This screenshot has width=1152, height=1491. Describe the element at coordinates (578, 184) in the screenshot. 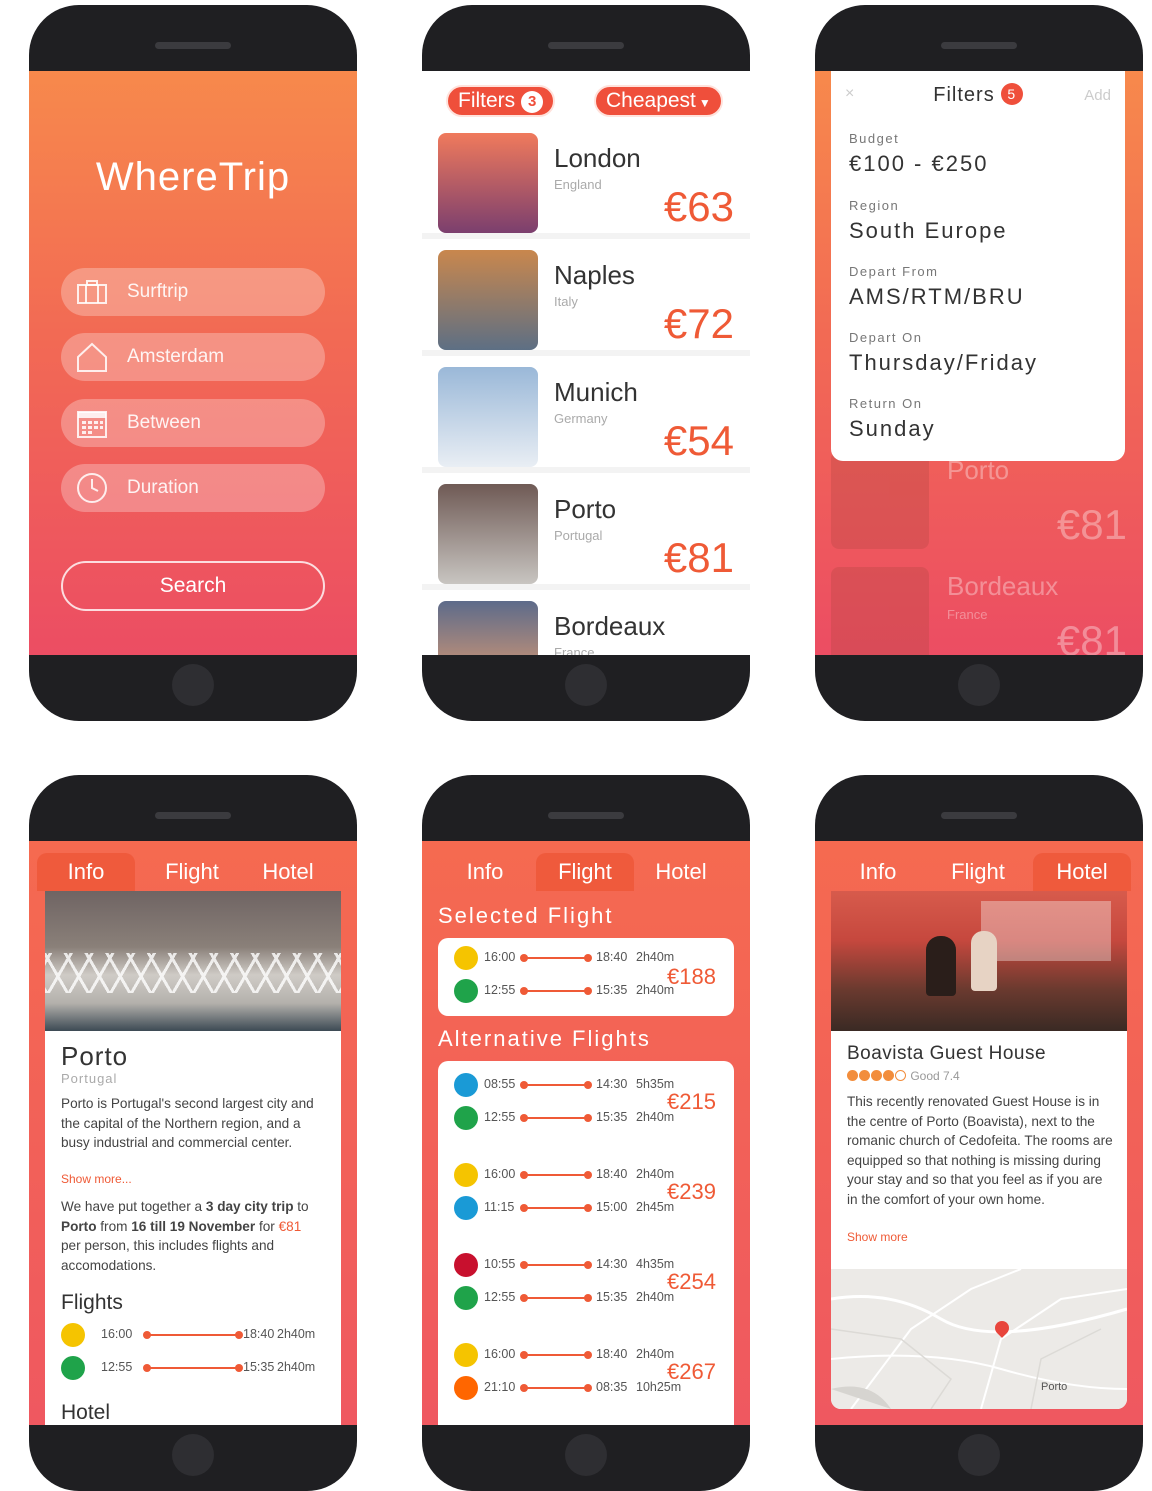

I see `city-country: England` at that location.